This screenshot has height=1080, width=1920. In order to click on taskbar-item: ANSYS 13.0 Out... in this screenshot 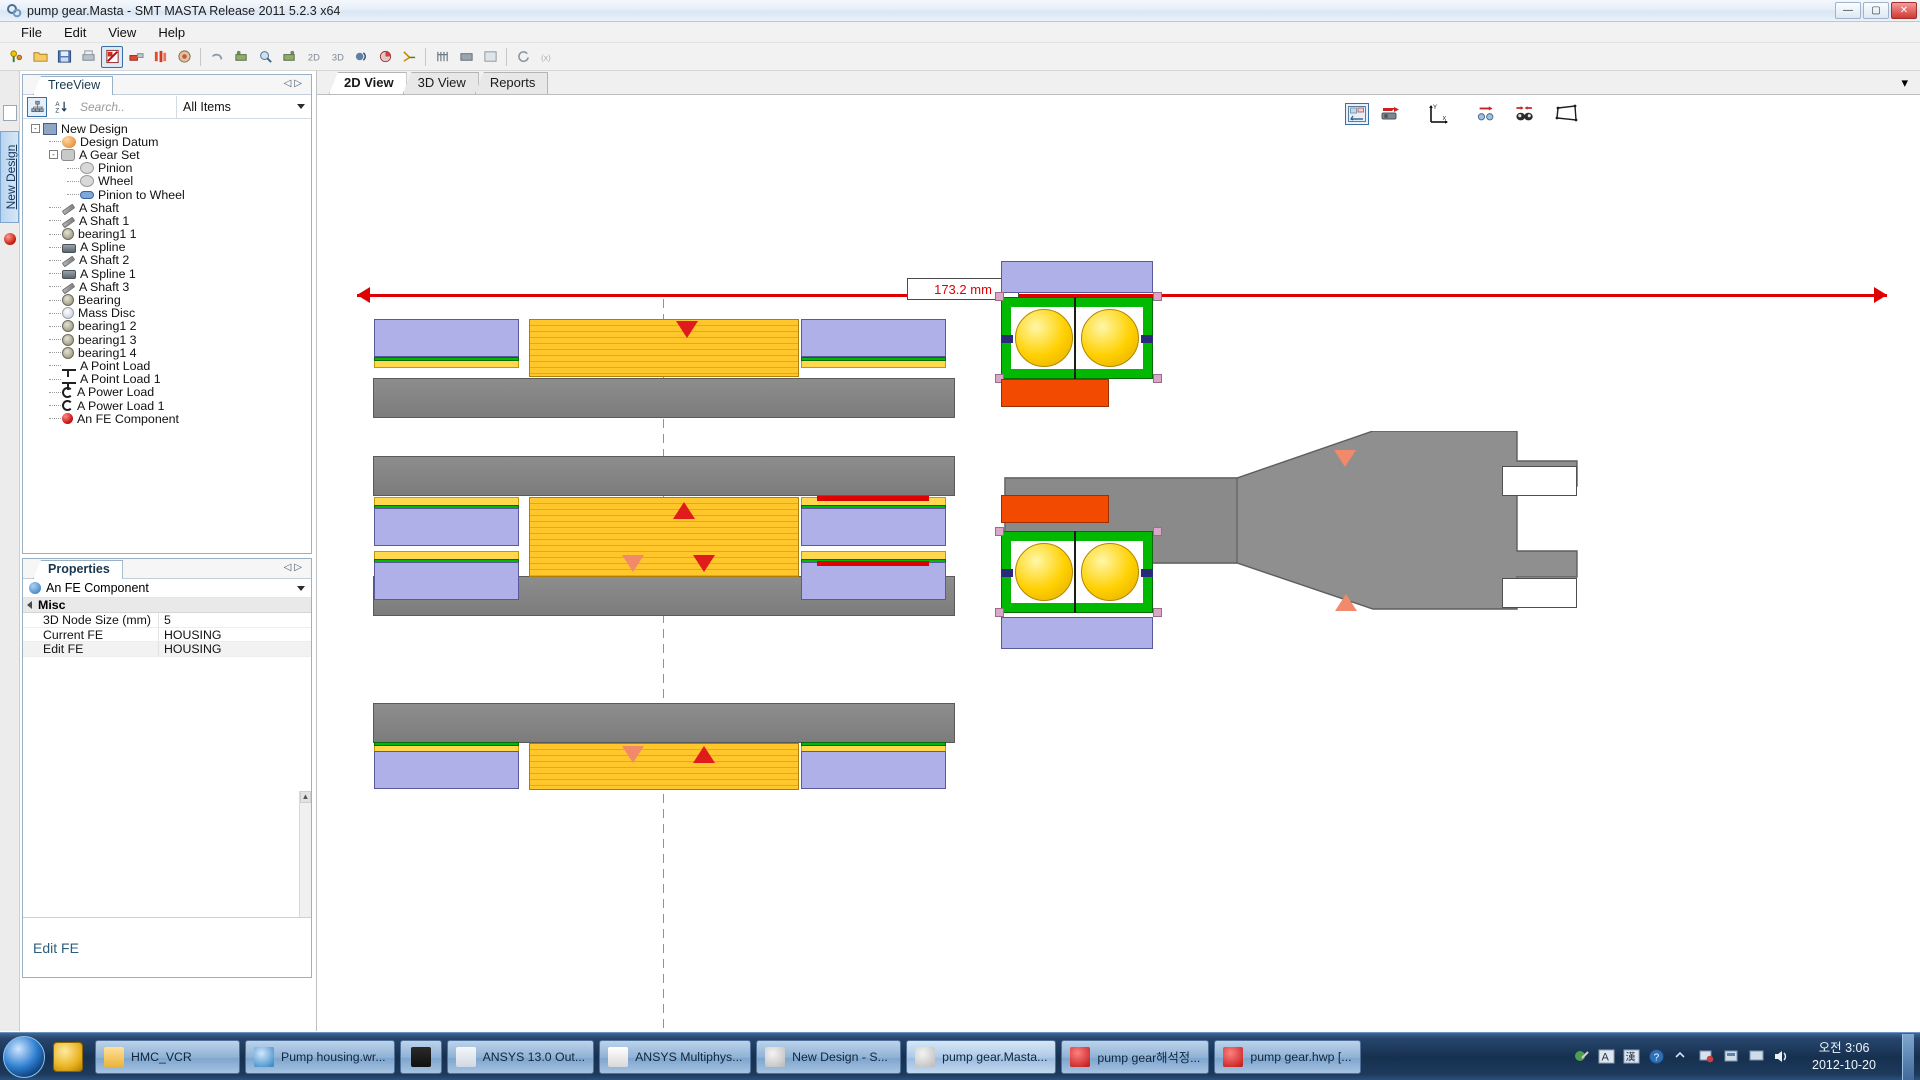, I will do `click(520, 1056)`.